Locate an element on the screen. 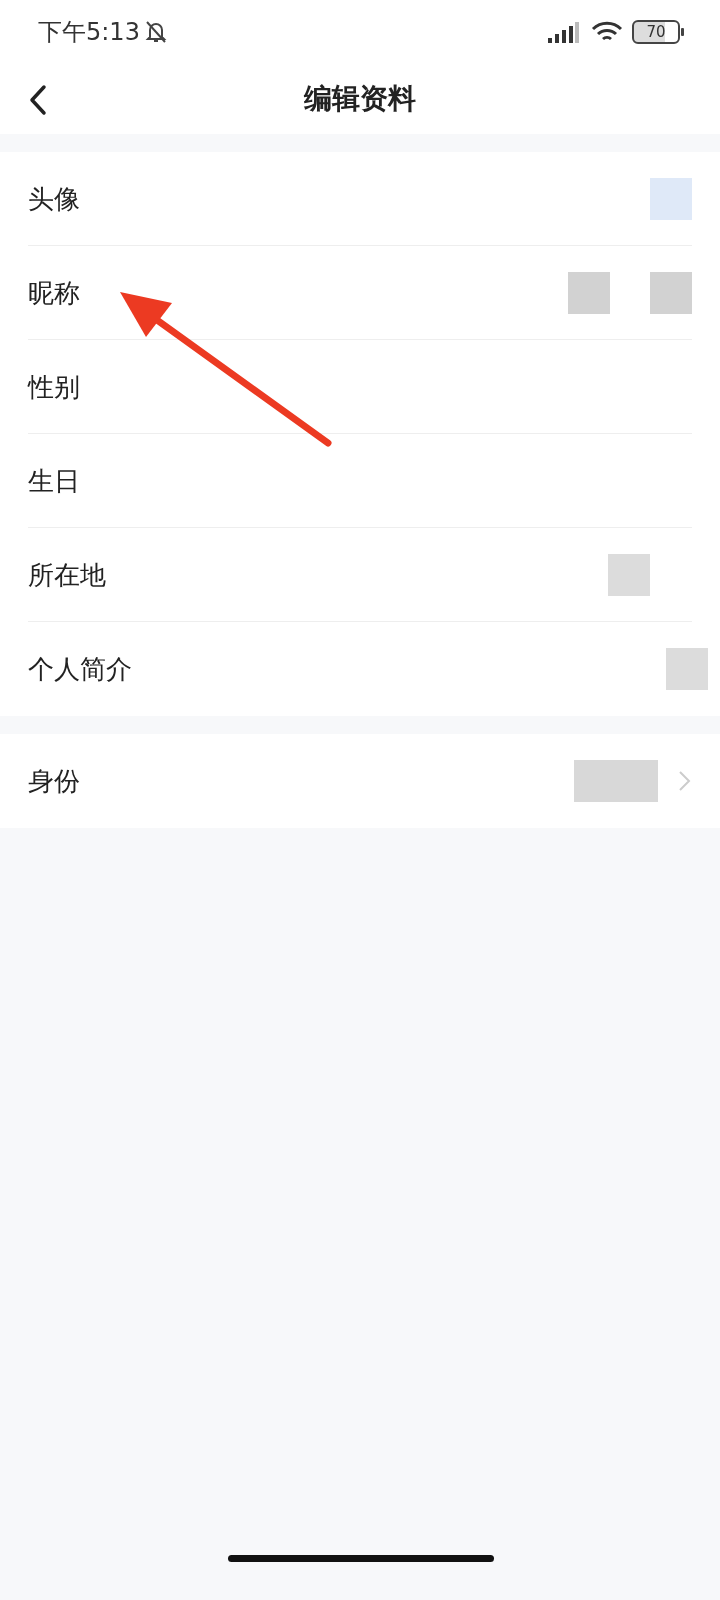  page-title: 编辑资料 is located at coordinates (360, 99).